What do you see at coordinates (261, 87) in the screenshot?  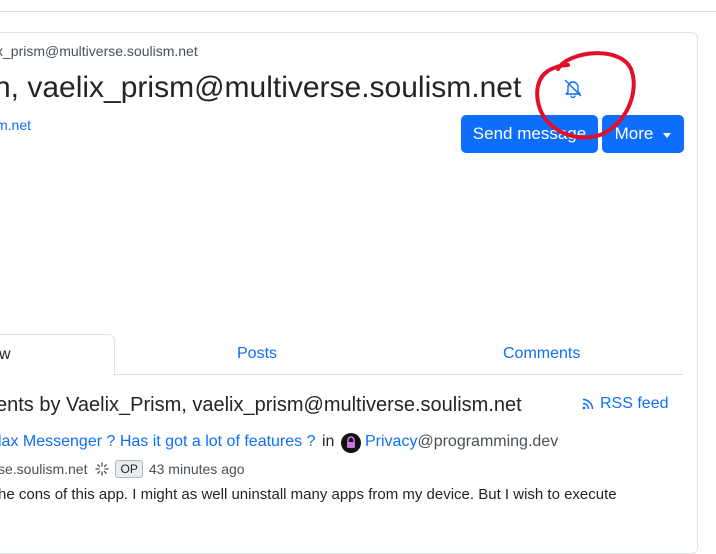 I see `page-title: n, vaelix_prism@multiverse.soulism.net` at bounding box center [261, 87].